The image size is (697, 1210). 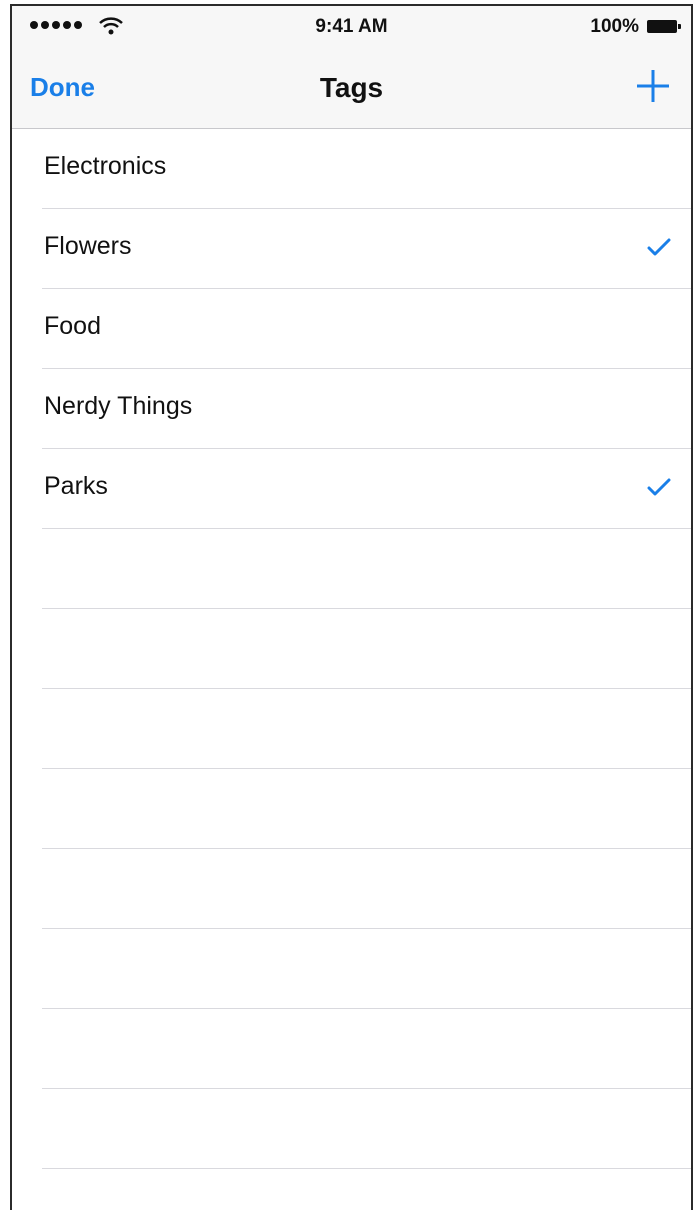 I want to click on battery-icon, so click(x=664, y=26).